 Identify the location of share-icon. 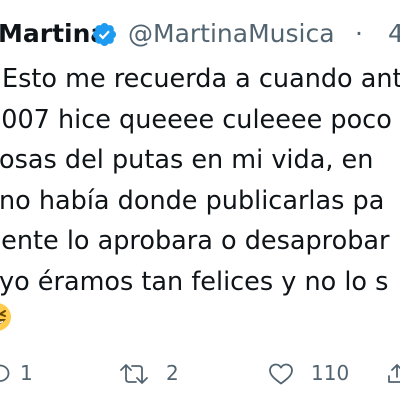
(394, 373).